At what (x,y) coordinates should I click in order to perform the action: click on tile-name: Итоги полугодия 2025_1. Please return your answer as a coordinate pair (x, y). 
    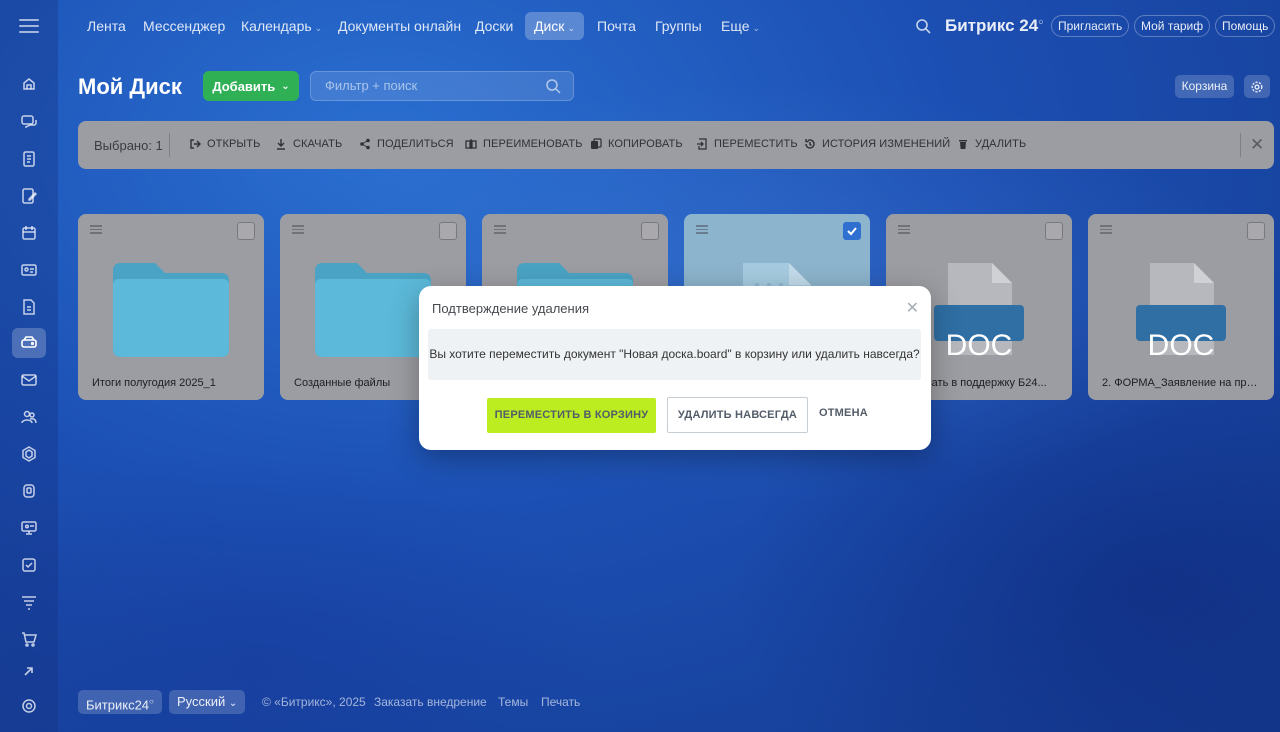
    Looking at the image, I should click on (154, 383).